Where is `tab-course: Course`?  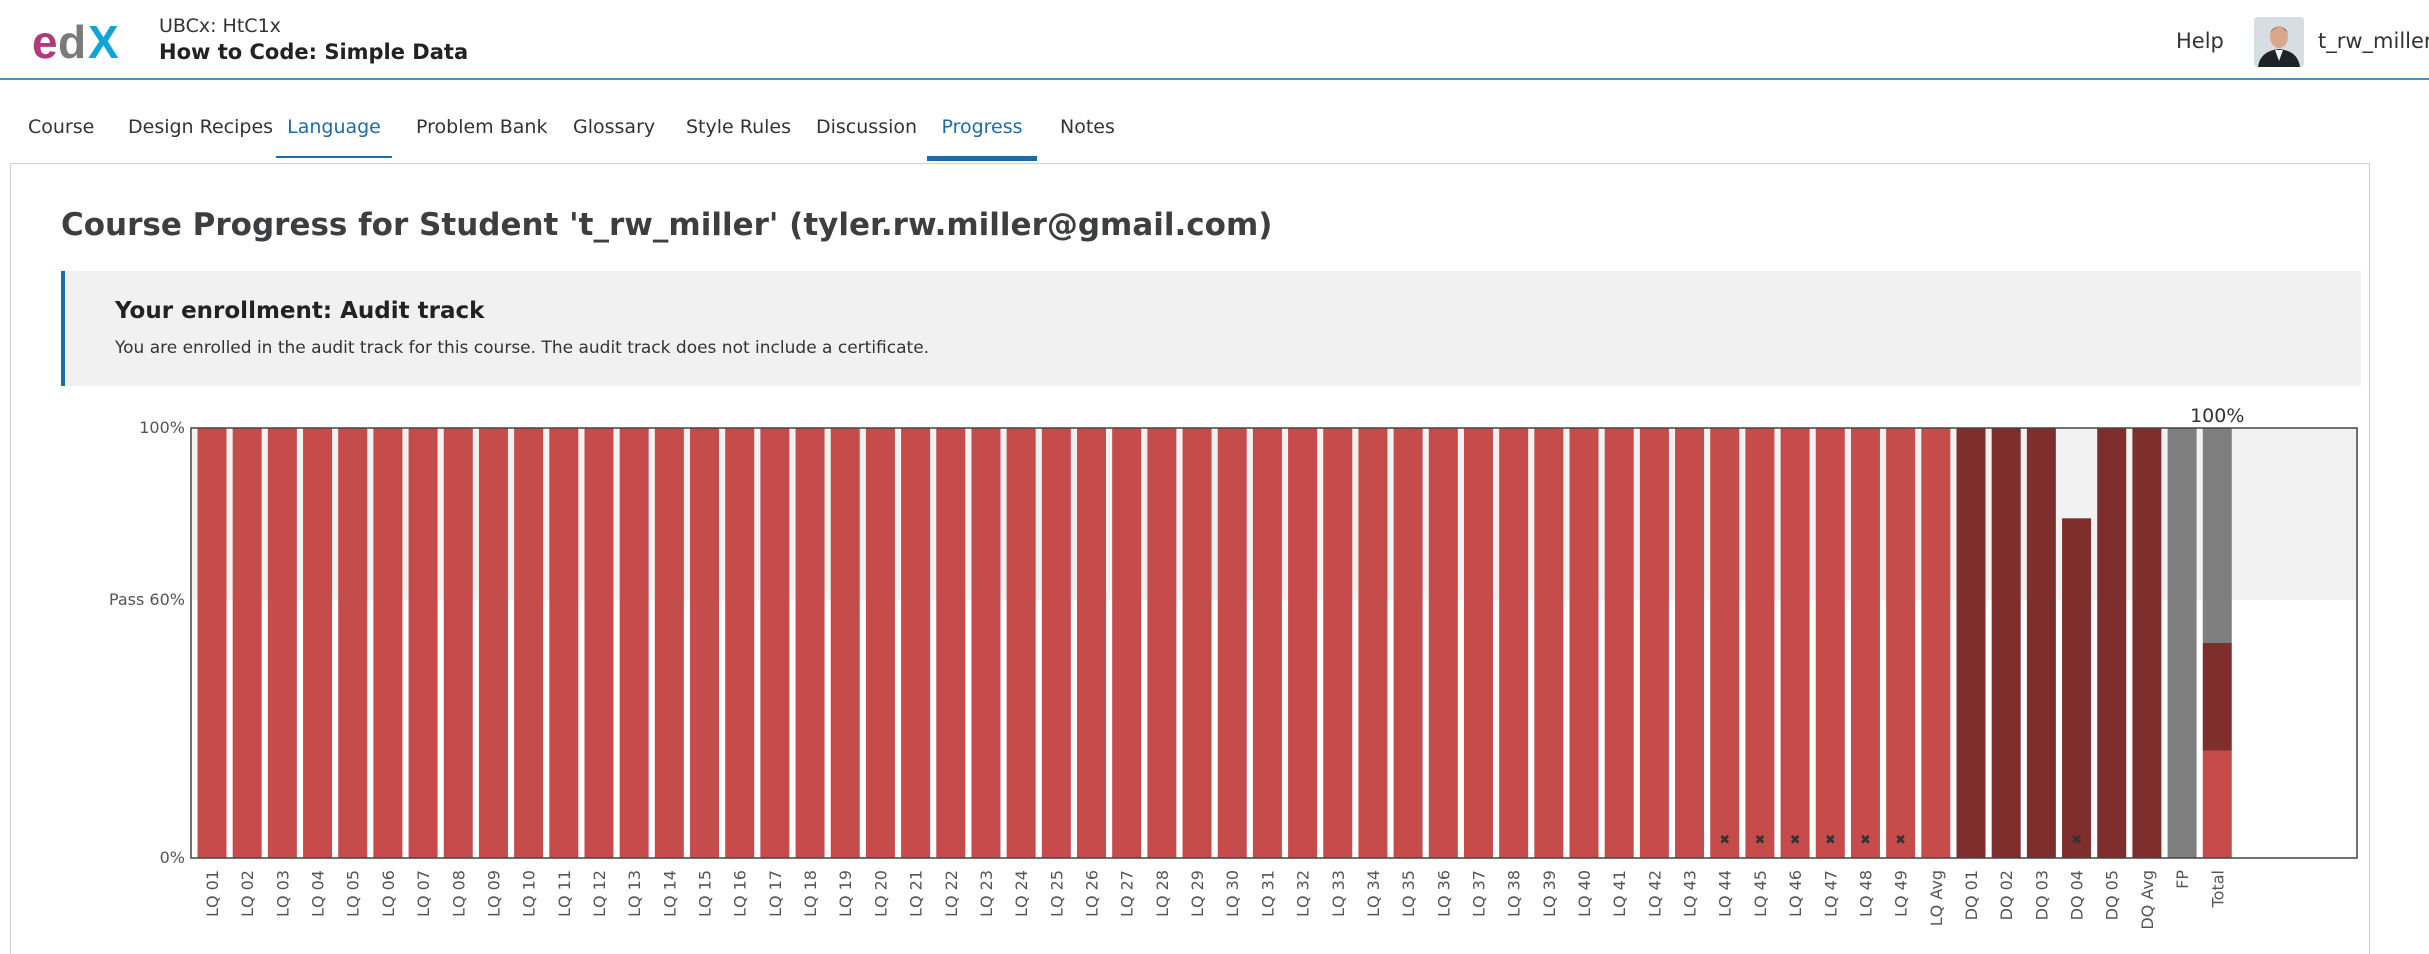 tab-course: Course is located at coordinates (61, 136).